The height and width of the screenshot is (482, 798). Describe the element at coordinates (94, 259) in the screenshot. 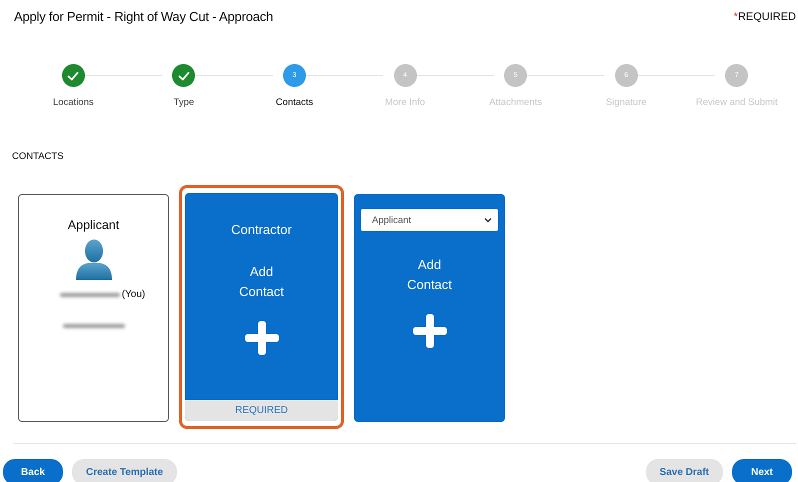

I see `person-icon` at that location.